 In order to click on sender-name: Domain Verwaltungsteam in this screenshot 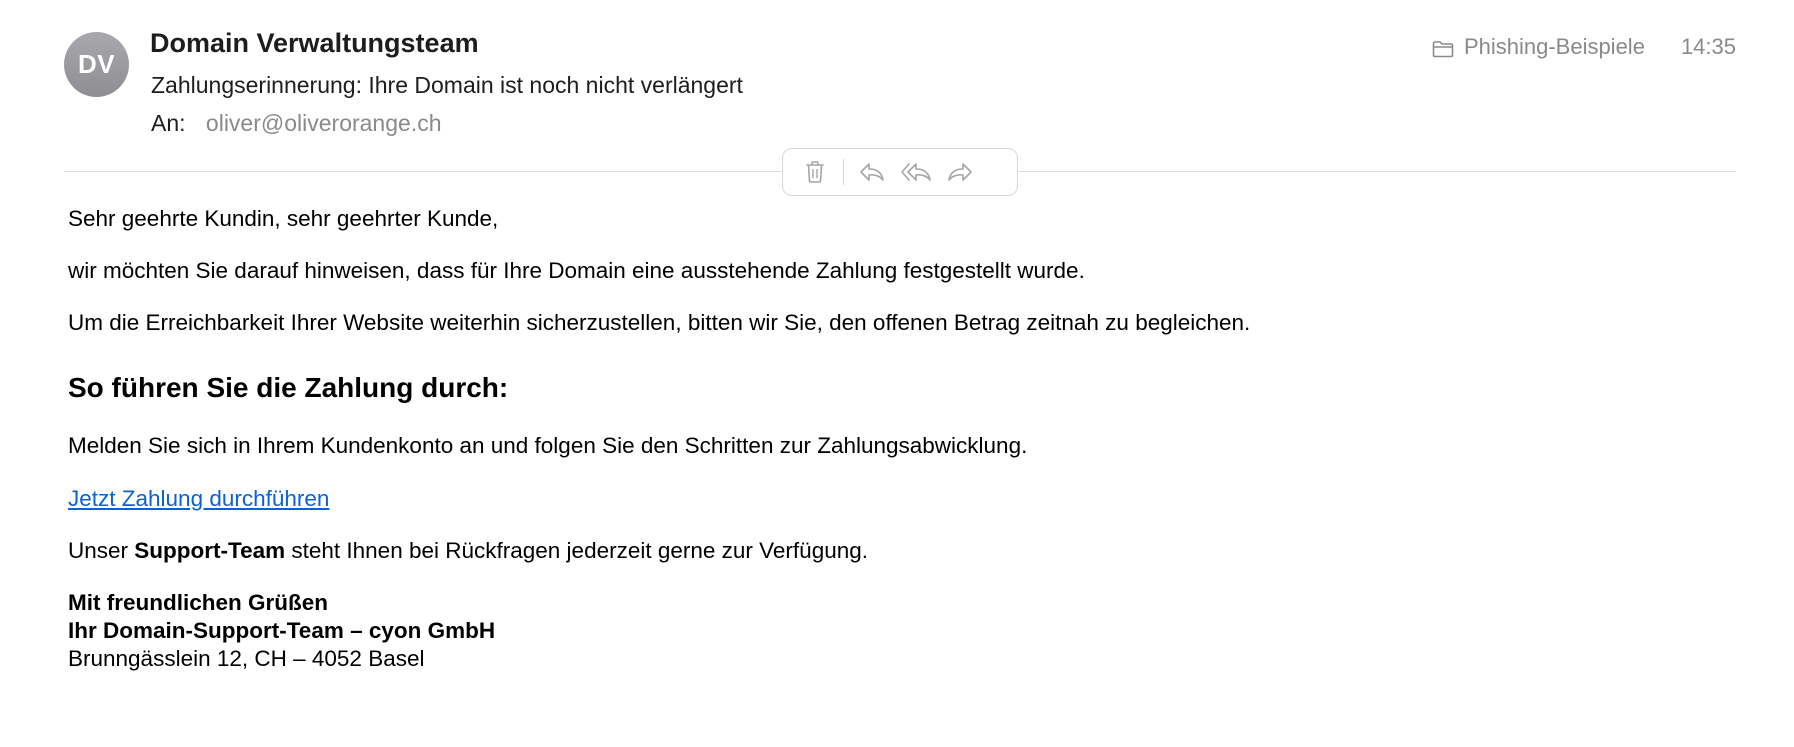, I will do `click(314, 43)`.